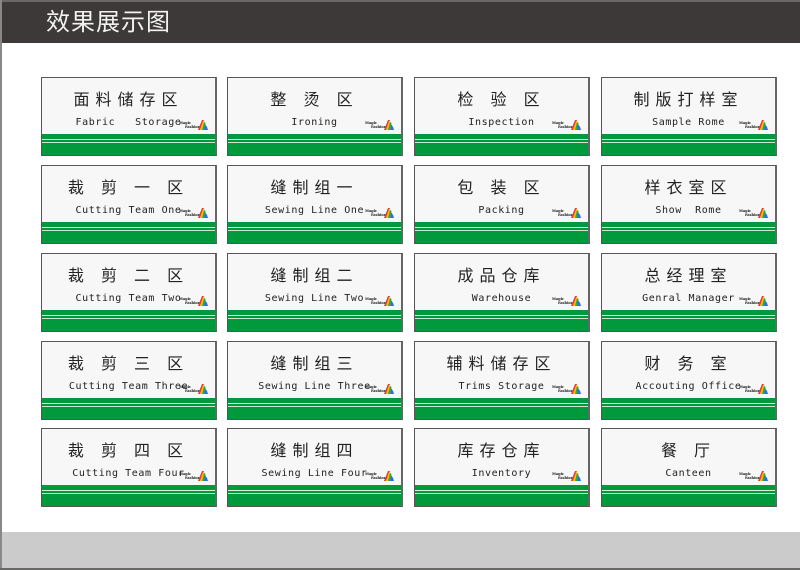 This screenshot has height=570, width=800. Describe the element at coordinates (314, 363) in the screenshot. I see `sign-chinese-label: 缝制组三` at that location.